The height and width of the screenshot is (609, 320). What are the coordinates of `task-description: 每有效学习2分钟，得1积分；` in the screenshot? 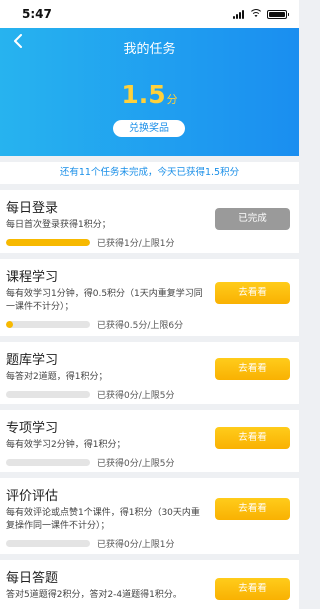 It's located at (66, 445).